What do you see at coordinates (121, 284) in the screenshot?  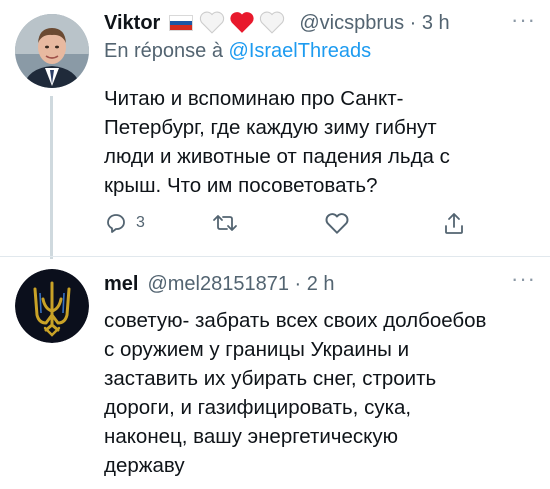 I see `display-name: mel` at bounding box center [121, 284].